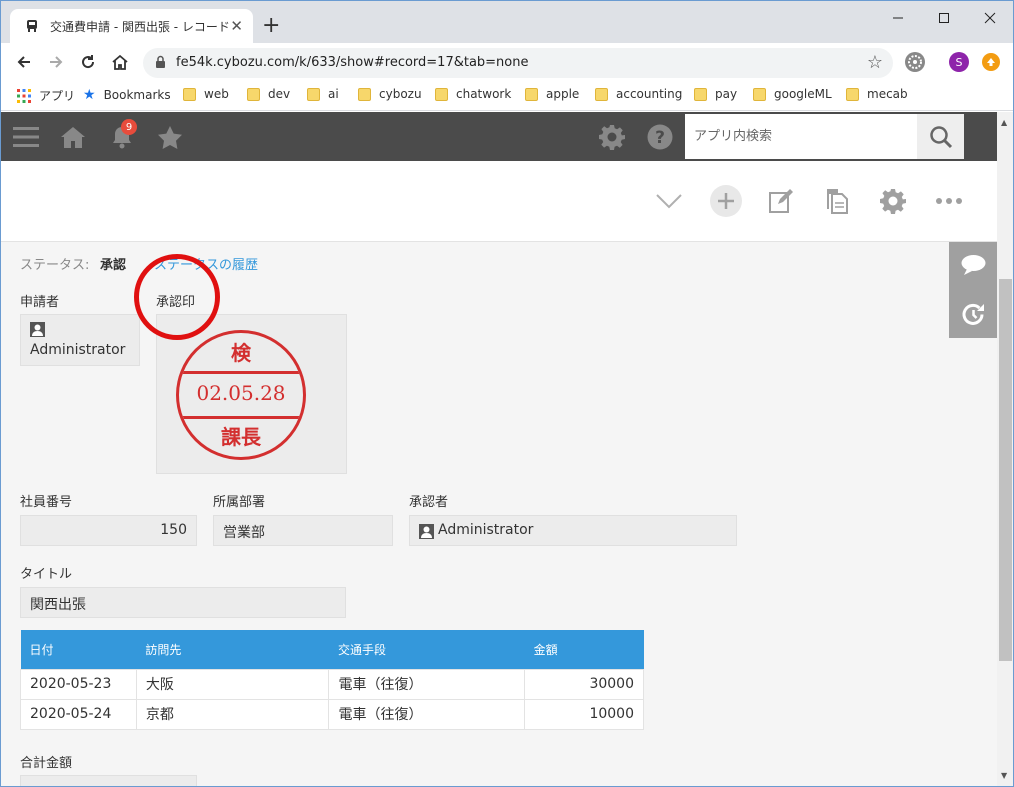 The width and height of the screenshot is (1014, 787). What do you see at coordinates (26, 137) in the screenshot?
I see `menu-icon` at bounding box center [26, 137].